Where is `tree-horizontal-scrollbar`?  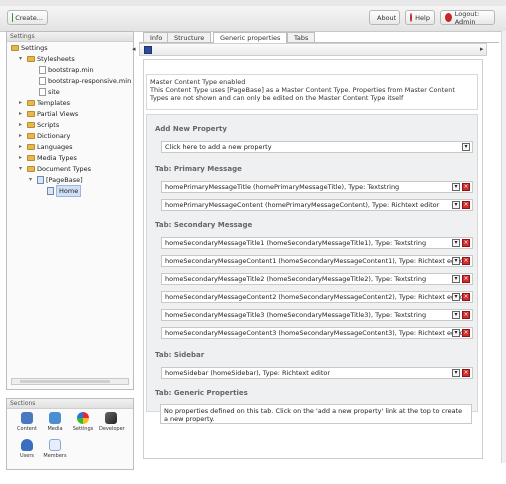 tree-horizontal-scrollbar is located at coordinates (70, 381).